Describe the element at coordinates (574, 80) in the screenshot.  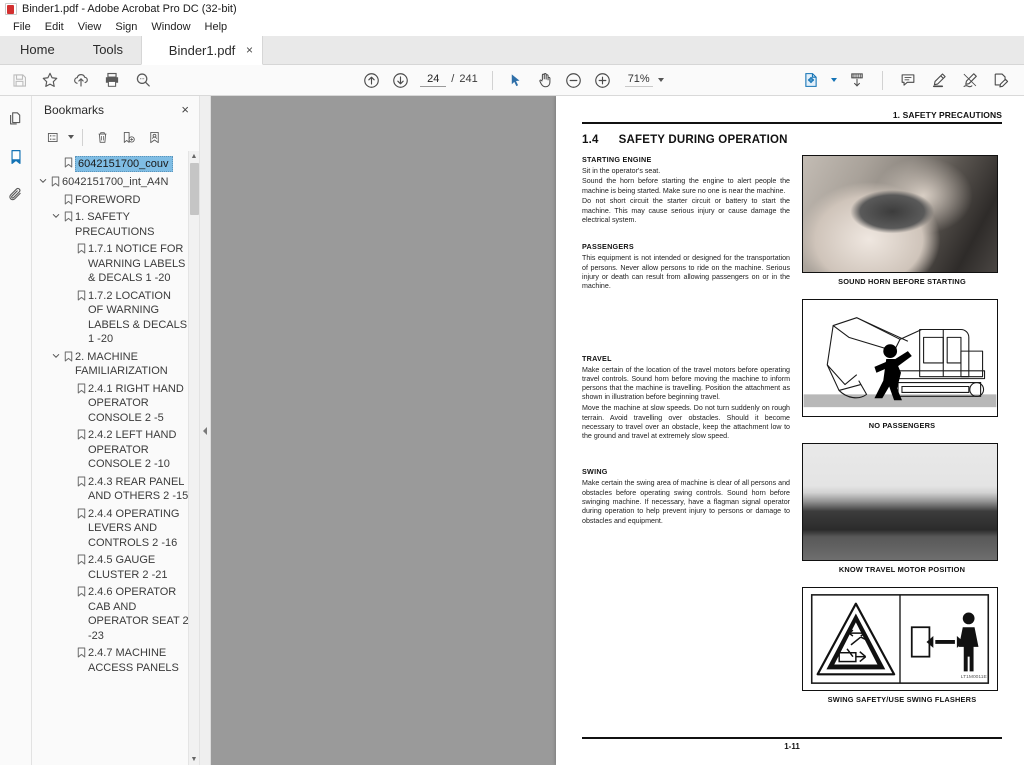
I see `zoom-out-icon` at that location.